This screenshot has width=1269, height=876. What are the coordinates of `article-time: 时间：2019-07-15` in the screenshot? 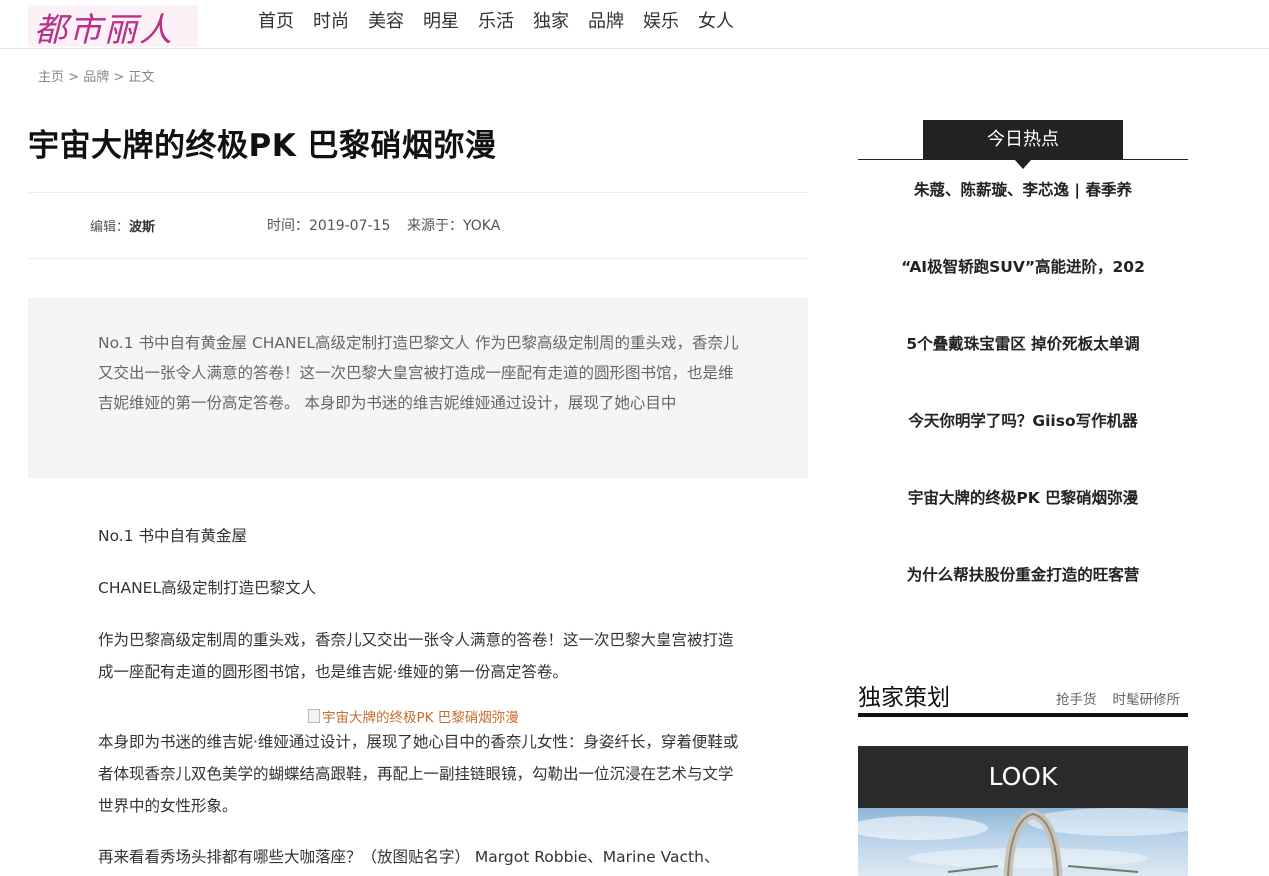 It's located at (329, 226).